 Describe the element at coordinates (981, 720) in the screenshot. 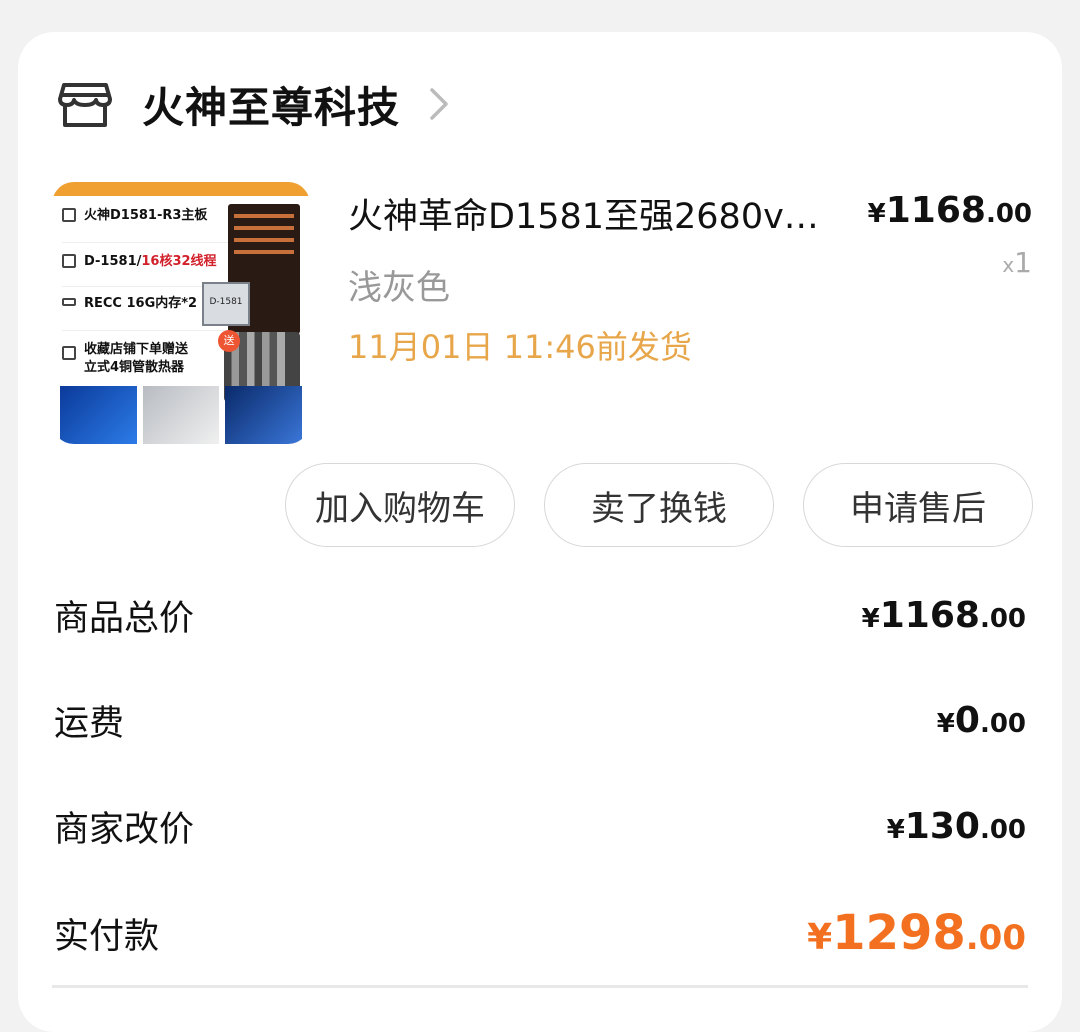

I see `shipping-value: ¥0.00` at that location.